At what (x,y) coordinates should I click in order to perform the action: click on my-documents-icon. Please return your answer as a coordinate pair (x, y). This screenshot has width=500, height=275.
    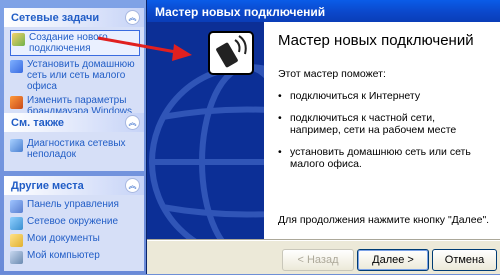
    Looking at the image, I should click on (16, 240).